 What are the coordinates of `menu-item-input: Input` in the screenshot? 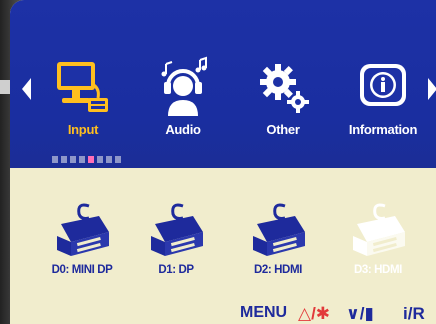 It's located at (83, 95).